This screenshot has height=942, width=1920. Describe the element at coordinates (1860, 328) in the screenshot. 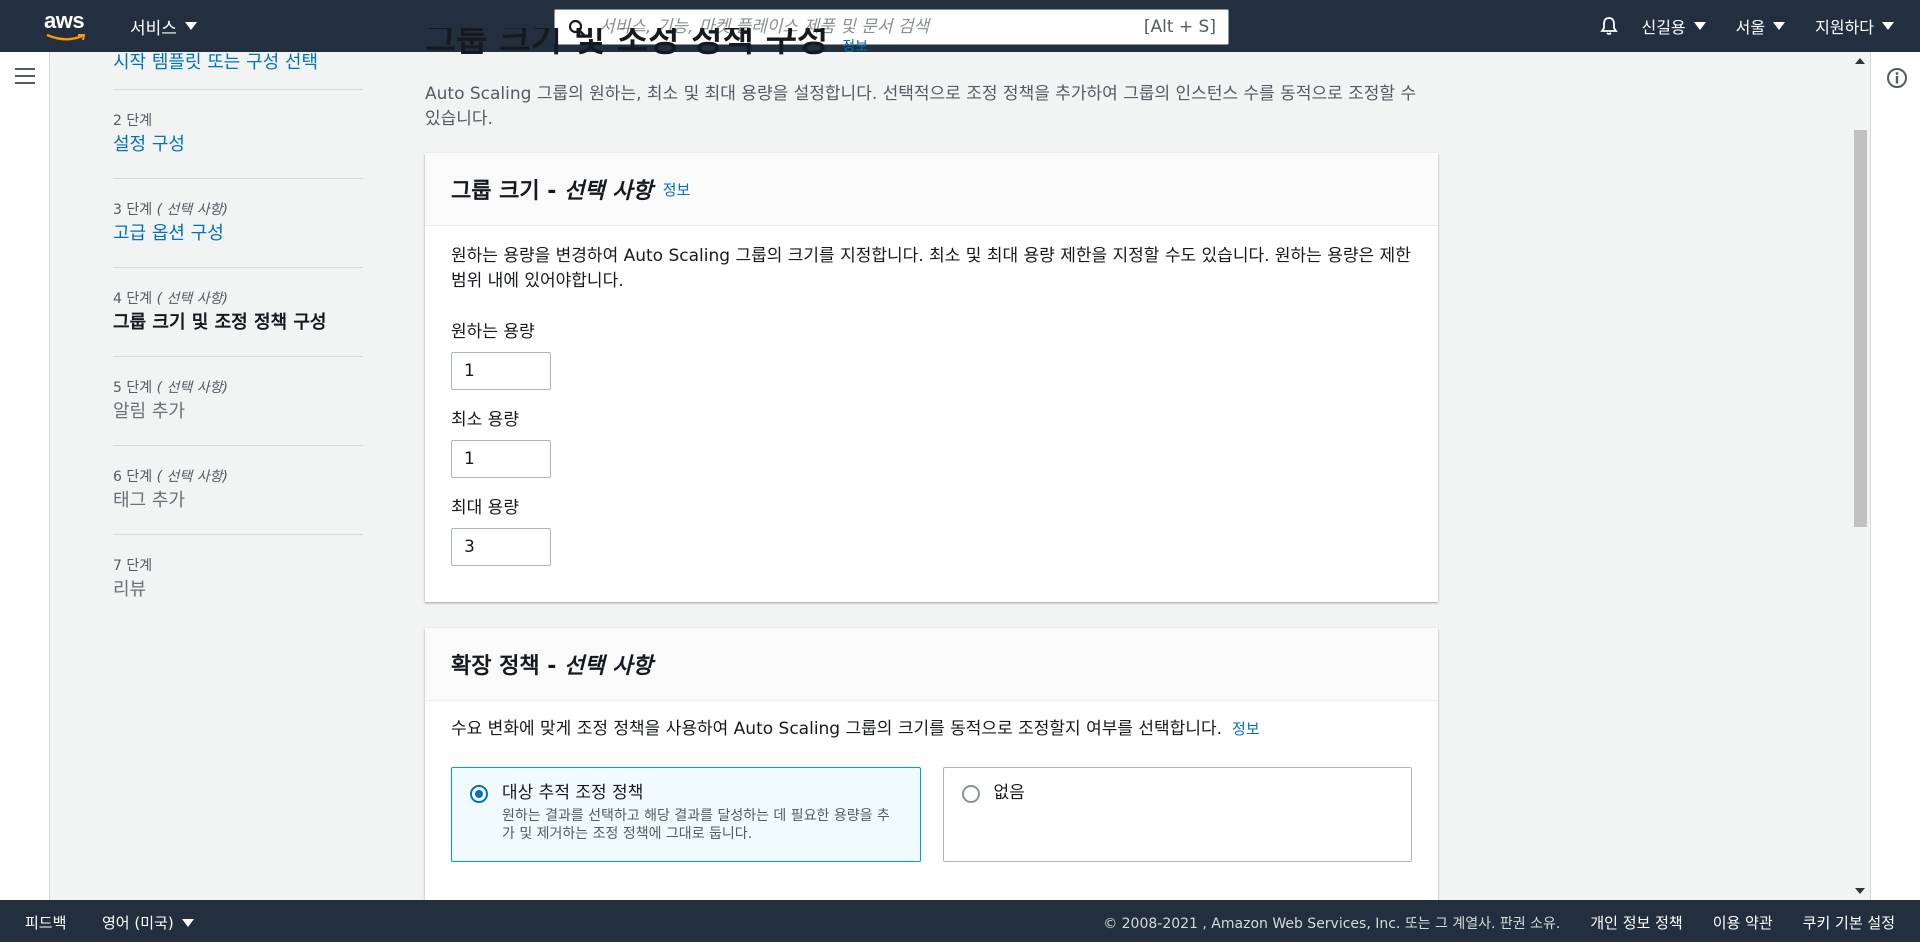

I see `scrollbar-thumb` at that location.